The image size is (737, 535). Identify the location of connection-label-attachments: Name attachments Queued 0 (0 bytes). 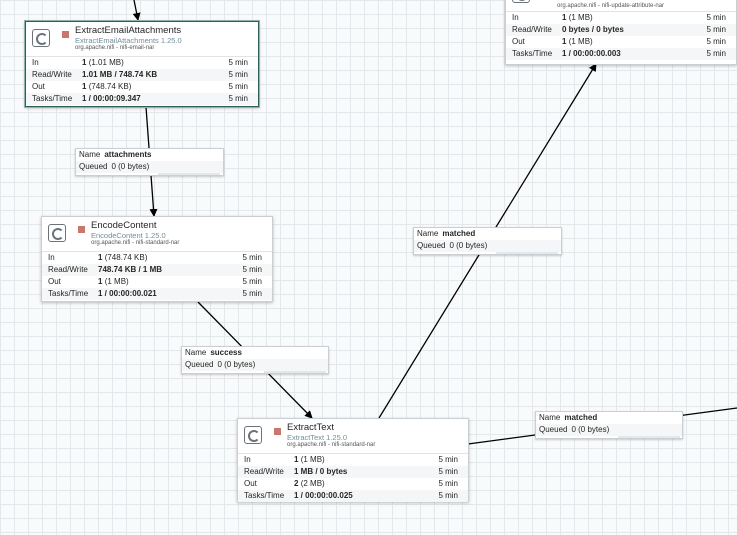
(149, 162).